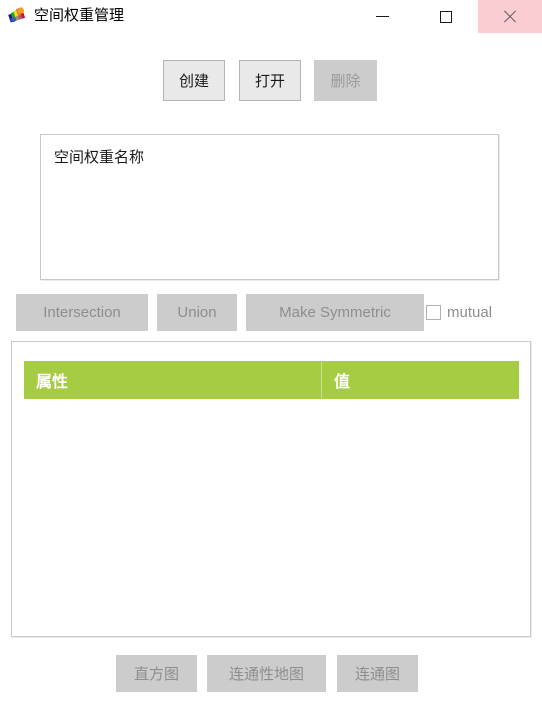 The width and height of the screenshot is (542, 714). Describe the element at coordinates (82, 312) in the screenshot. I see `intersection-button: Intersection` at that location.